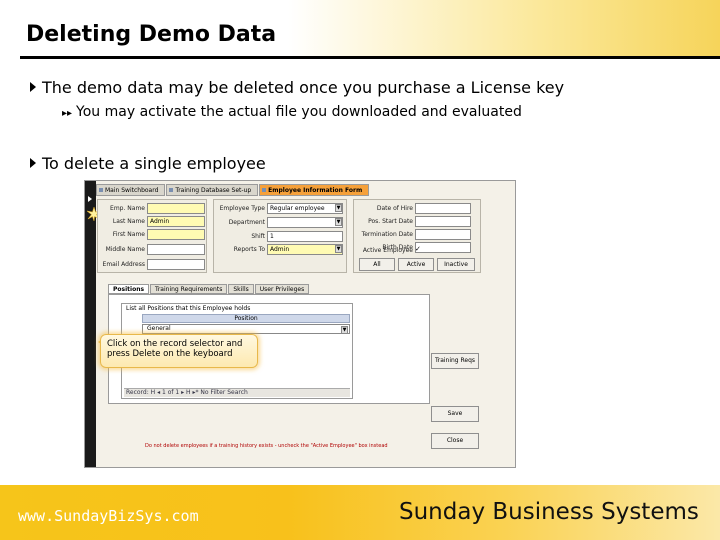 The image size is (720, 540). What do you see at coordinates (394, 249) in the screenshot?
I see `active-employee-checkbox: Active Employee ✓` at bounding box center [394, 249].